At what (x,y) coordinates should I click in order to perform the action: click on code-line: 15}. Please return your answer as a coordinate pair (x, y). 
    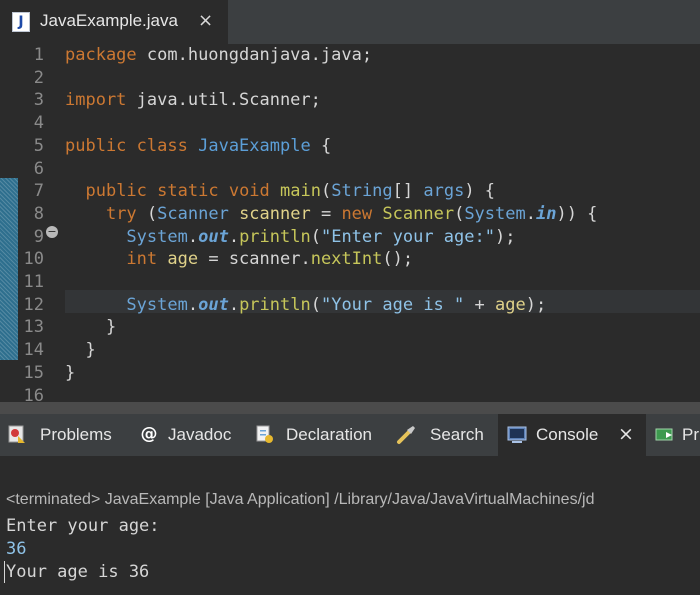
    Looking at the image, I should click on (350, 373).